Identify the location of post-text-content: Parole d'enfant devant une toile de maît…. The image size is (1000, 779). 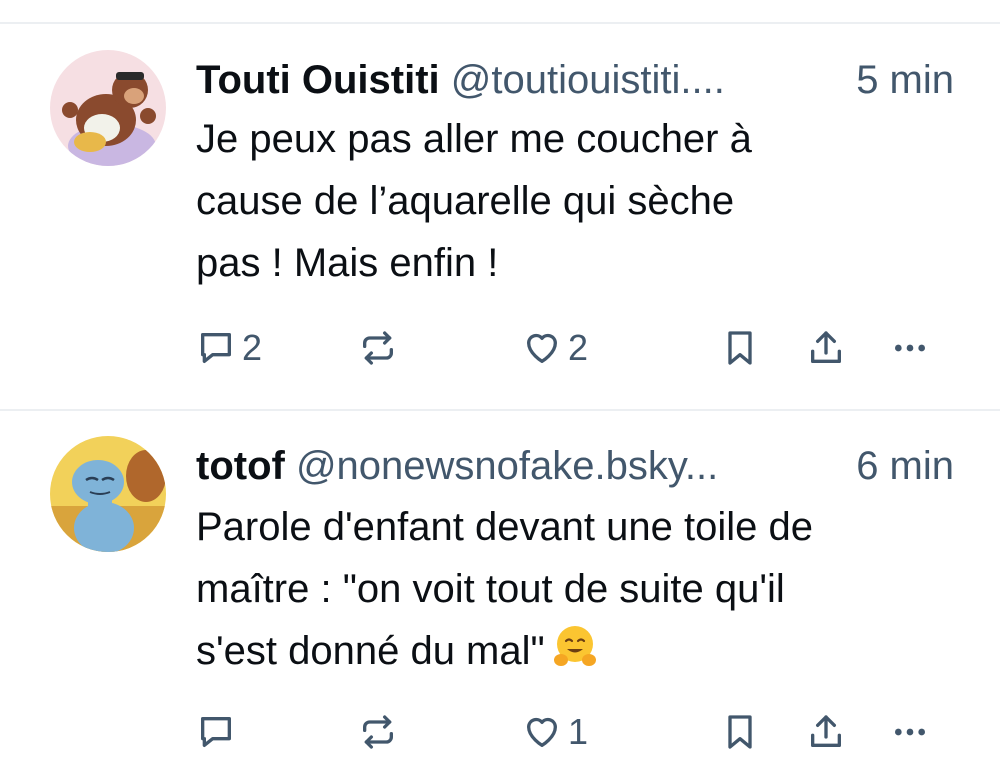
(504, 589).